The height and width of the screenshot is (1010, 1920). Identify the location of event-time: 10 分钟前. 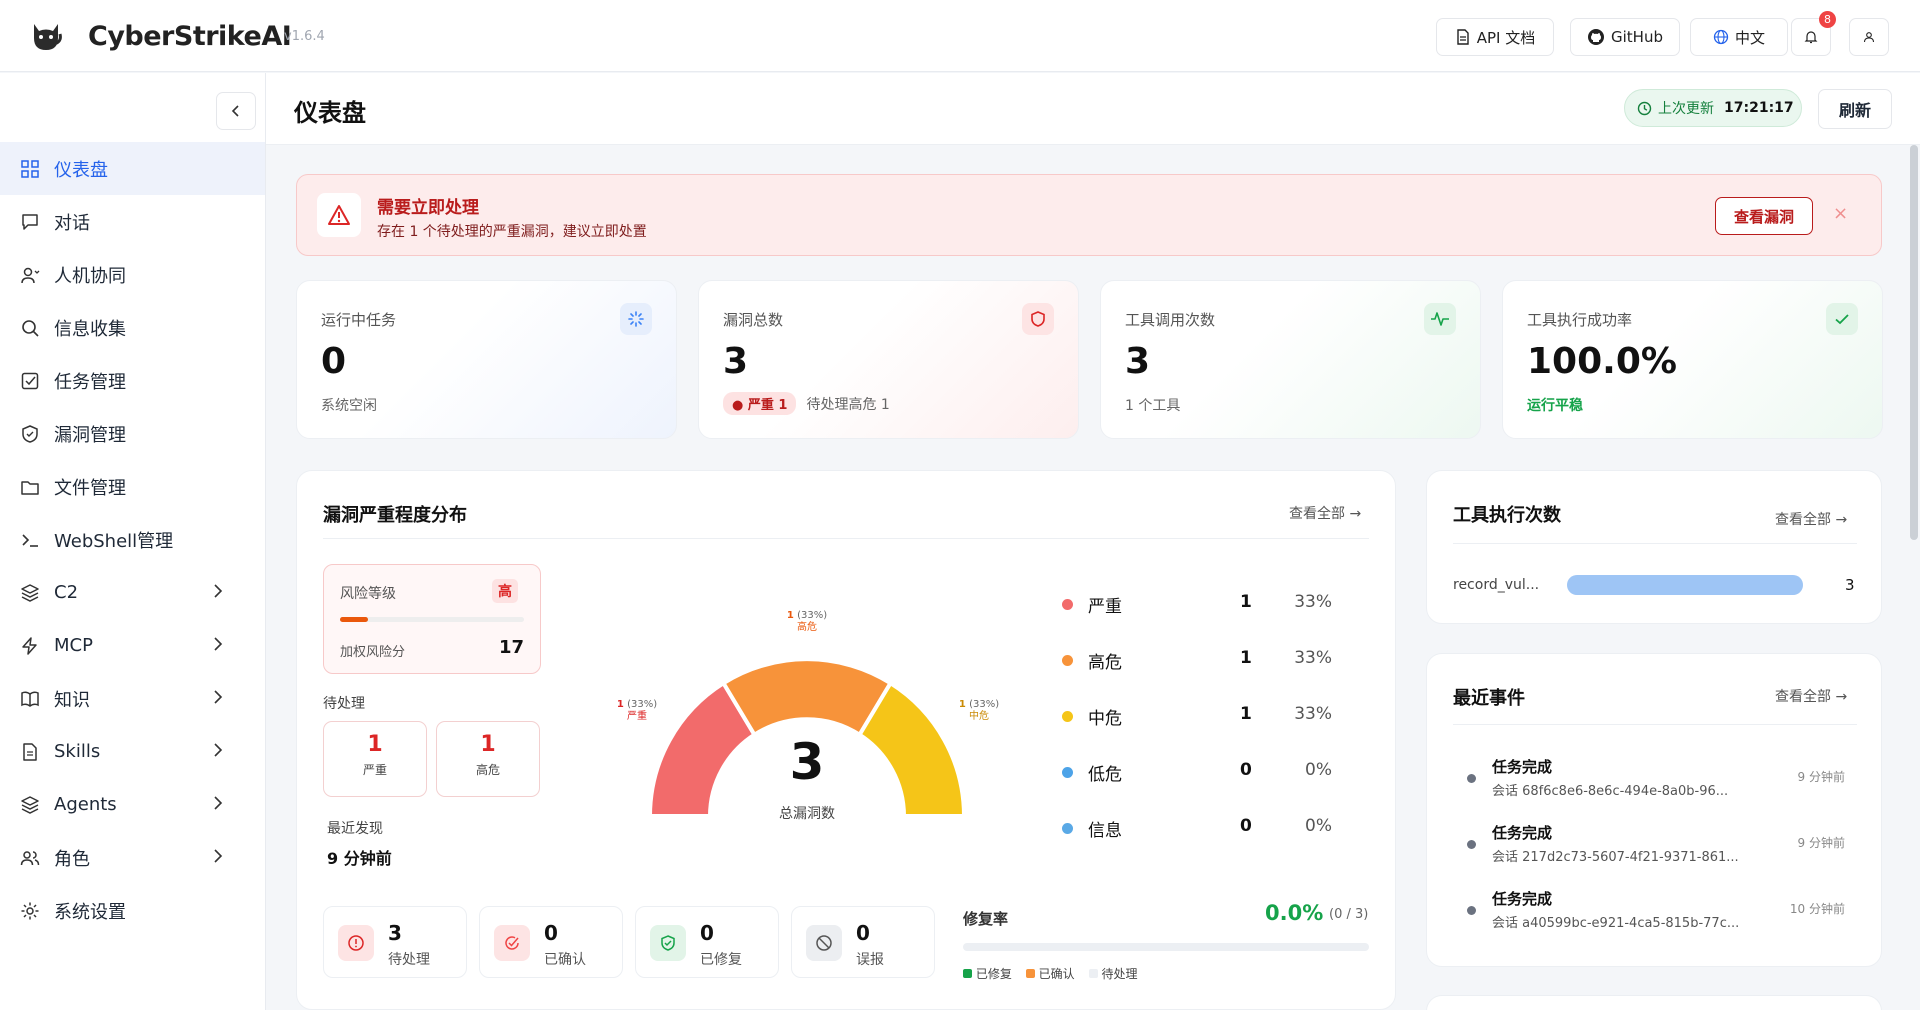
(1817, 909).